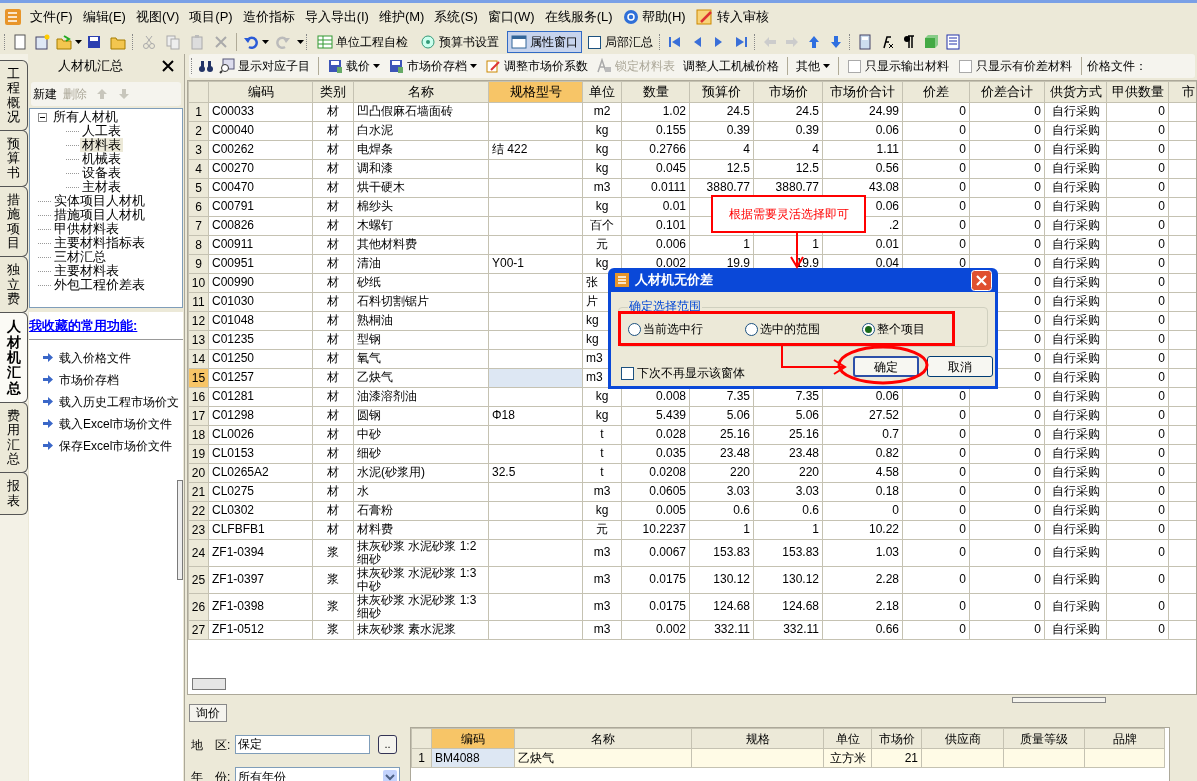 This screenshot has width=1197, height=781. I want to click on tree-item: 所有人材机, so click(85, 117).